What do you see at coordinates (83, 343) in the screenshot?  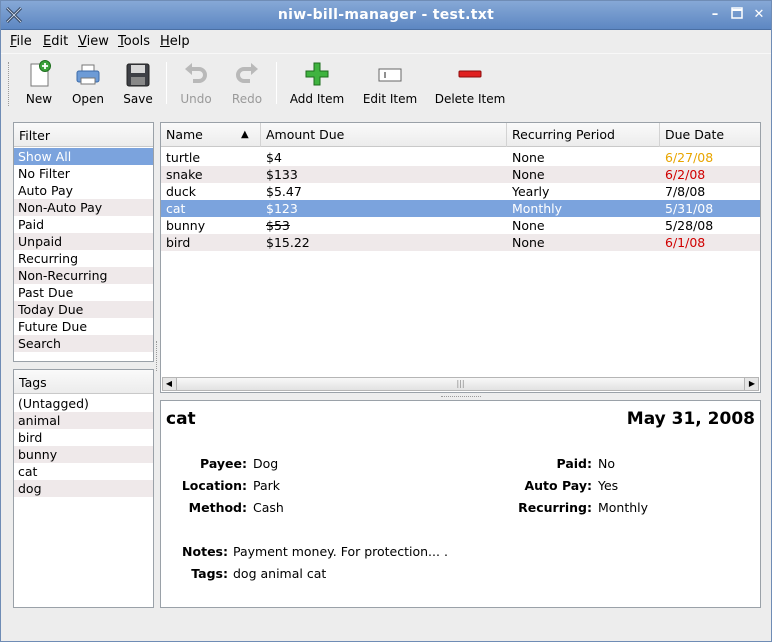 I see `filter-item-search: Search` at bounding box center [83, 343].